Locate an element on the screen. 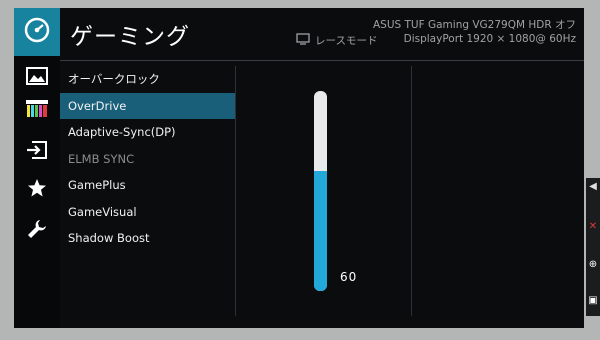  color-bars-icon is located at coordinates (37, 111).